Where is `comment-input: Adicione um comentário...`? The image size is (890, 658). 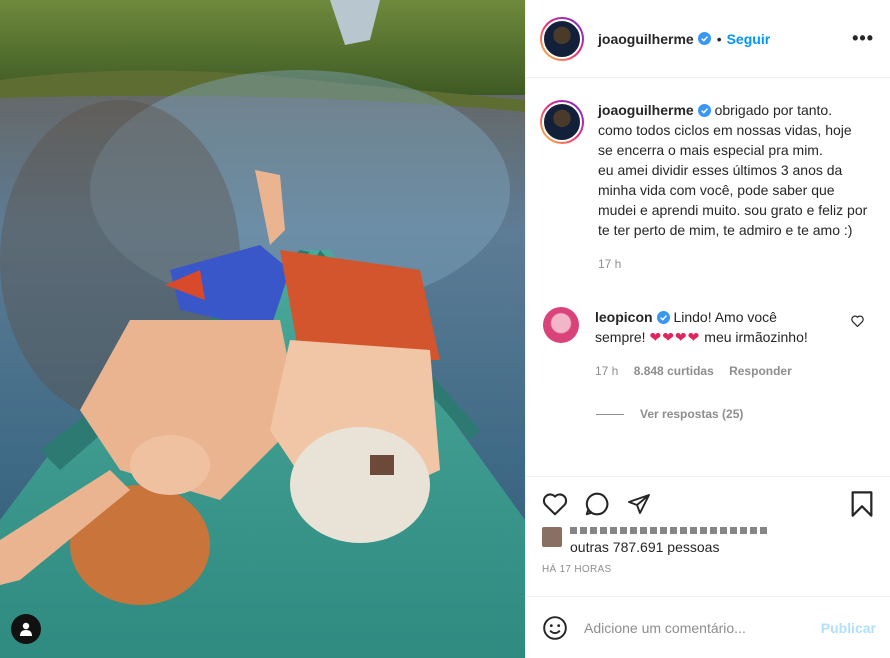 comment-input: Adicione um comentário... is located at coordinates (702, 628).